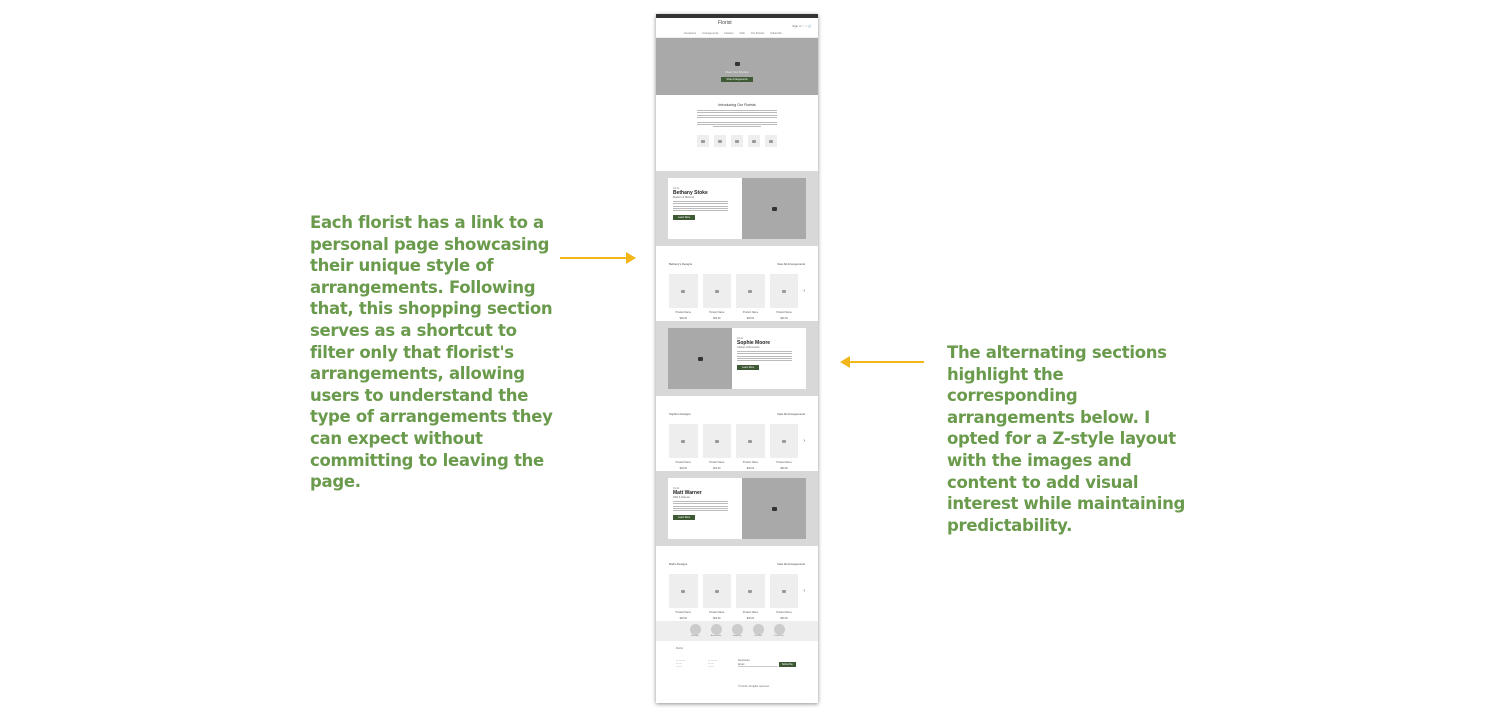 This screenshot has height=714, width=1500. I want to click on nav-item: Arrangements, so click(710, 33).